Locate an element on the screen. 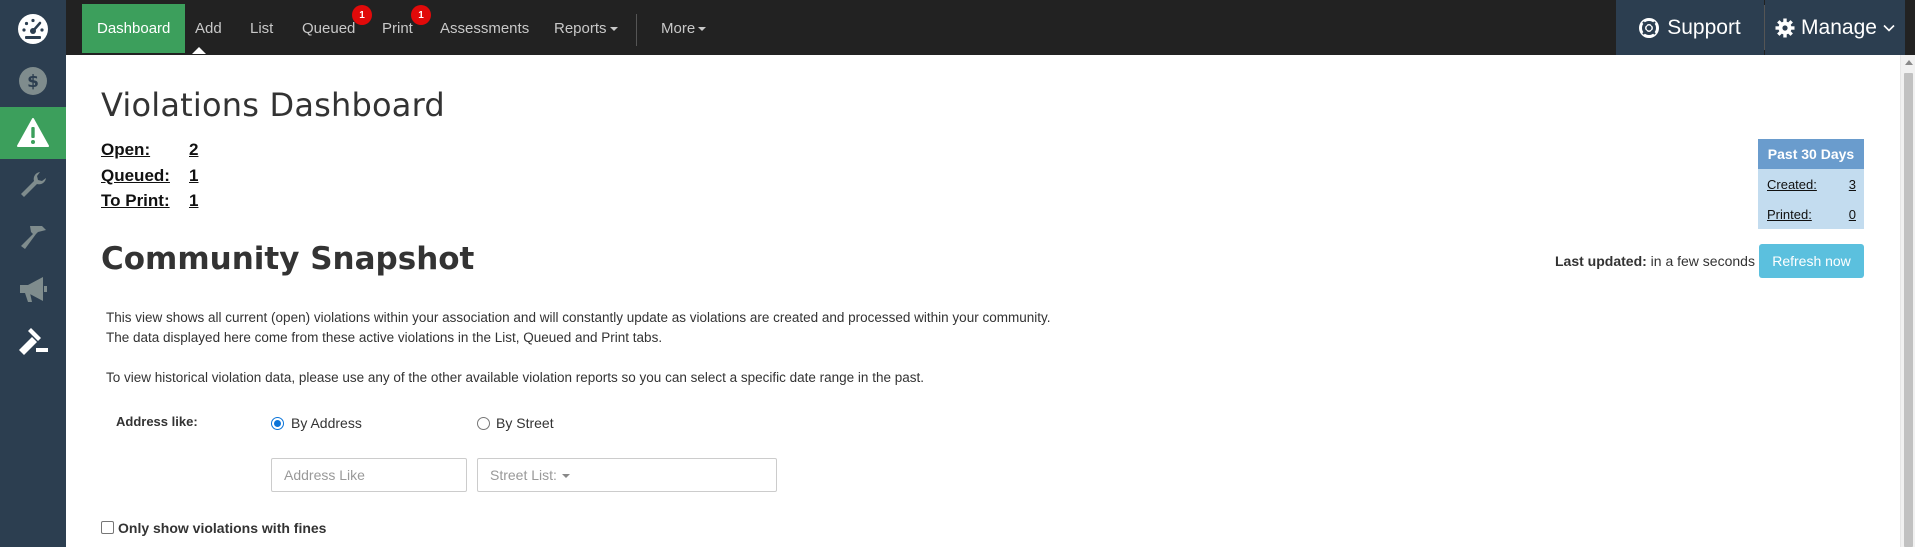 This screenshot has width=1915, height=547. past-30-days-panel: Past 30 Days Created: 3 Printed: 0 is located at coordinates (1811, 184).